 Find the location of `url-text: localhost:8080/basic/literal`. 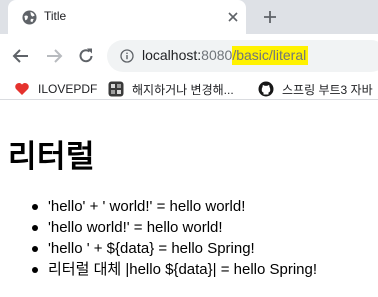

url-text: localhost:8080/basic/literal is located at coordinates (225, 55).